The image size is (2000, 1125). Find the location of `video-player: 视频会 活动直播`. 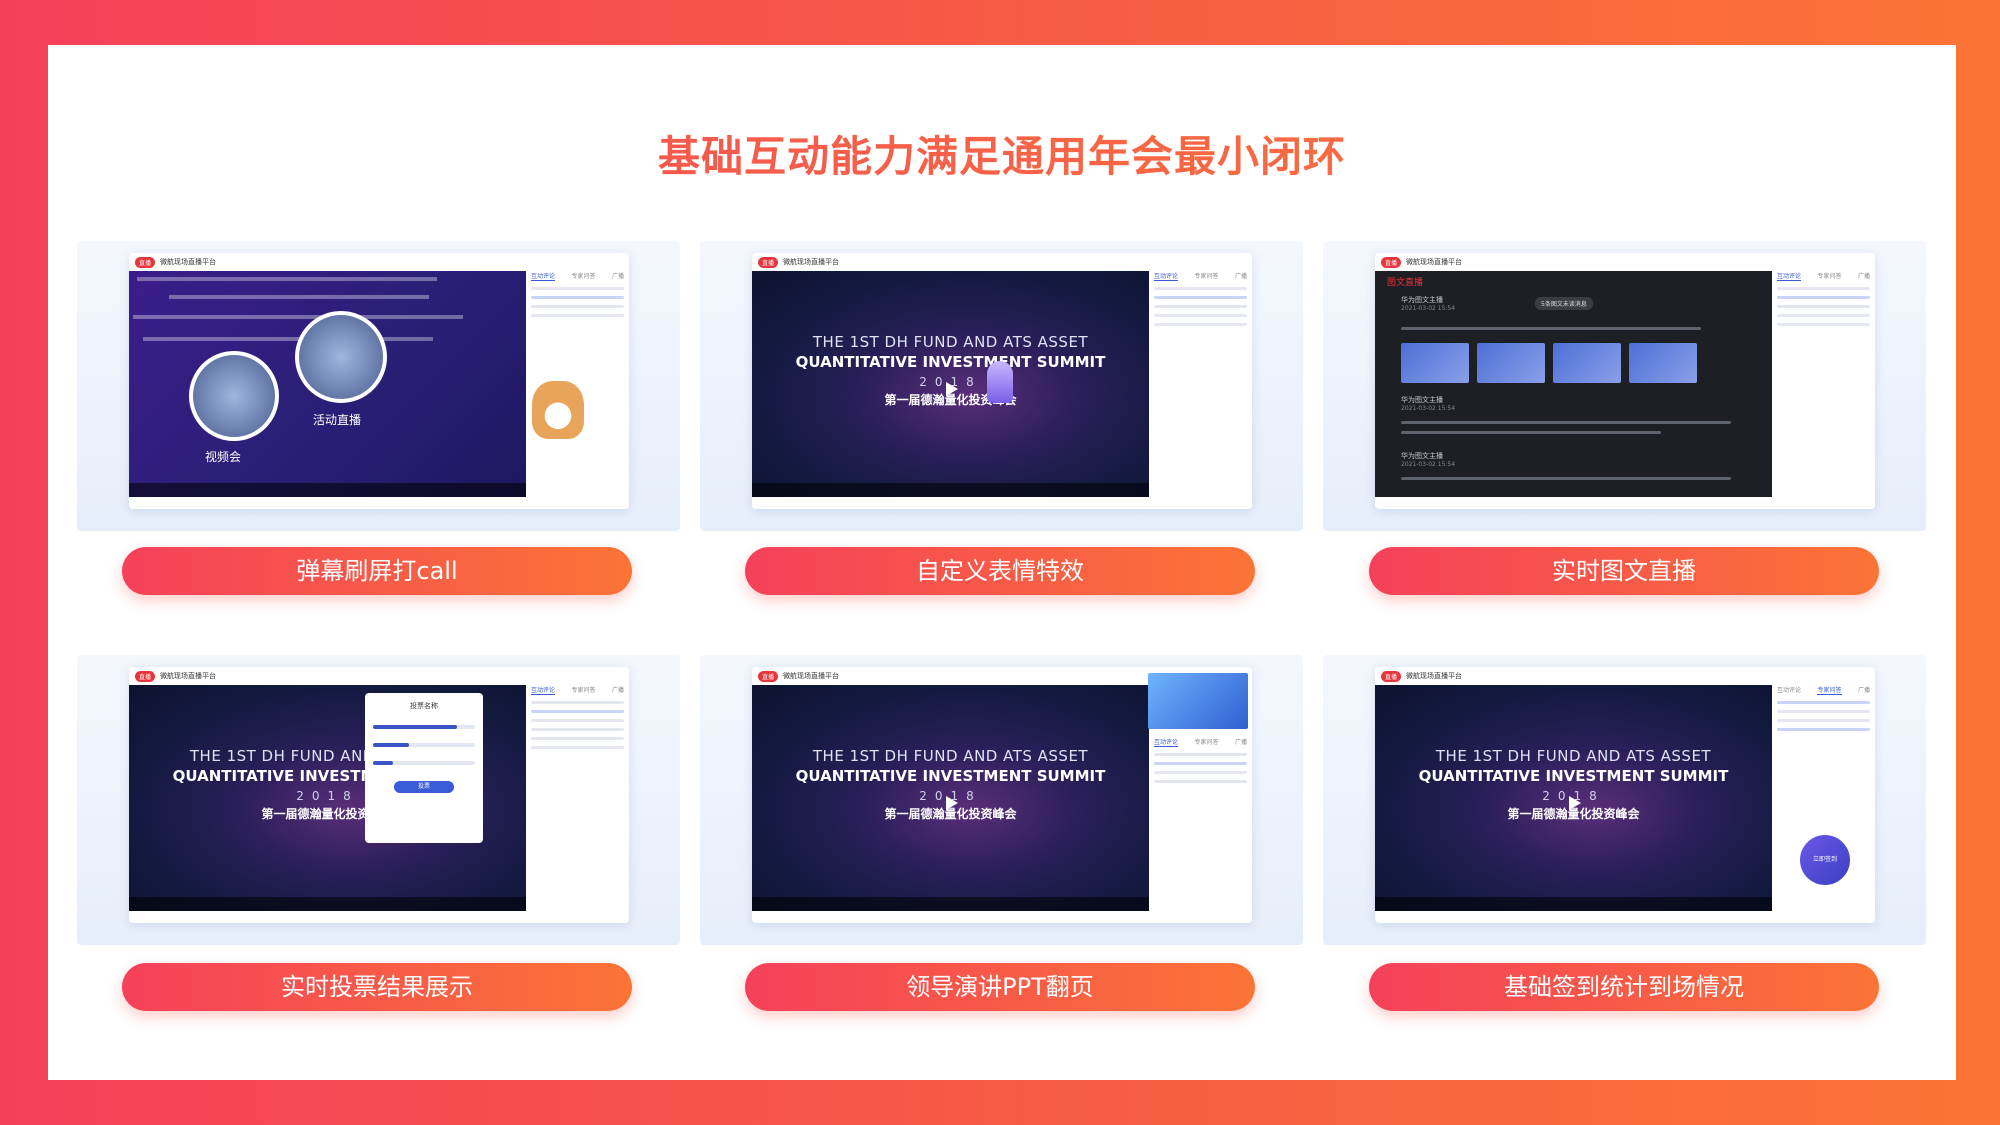

video-player: 视频会 活动直播 is located at coordinates (327, 384).